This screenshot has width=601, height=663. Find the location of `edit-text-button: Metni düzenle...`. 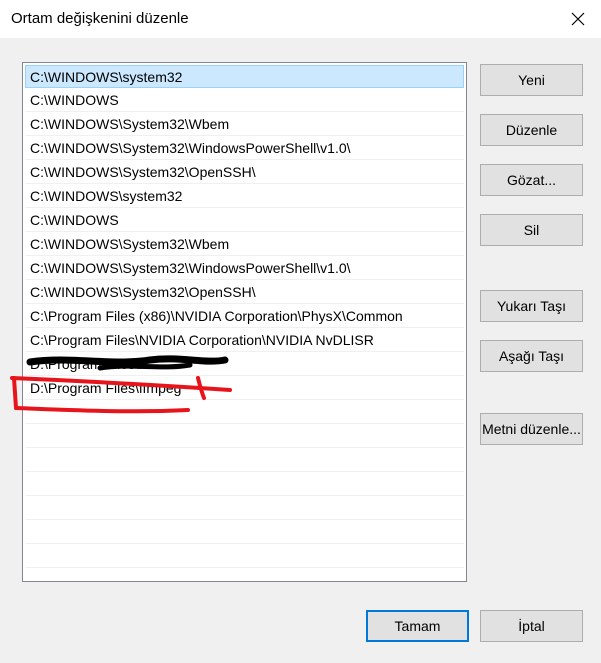

edit-text-button: Metni düzenle... is located at coordinates (531, 429).